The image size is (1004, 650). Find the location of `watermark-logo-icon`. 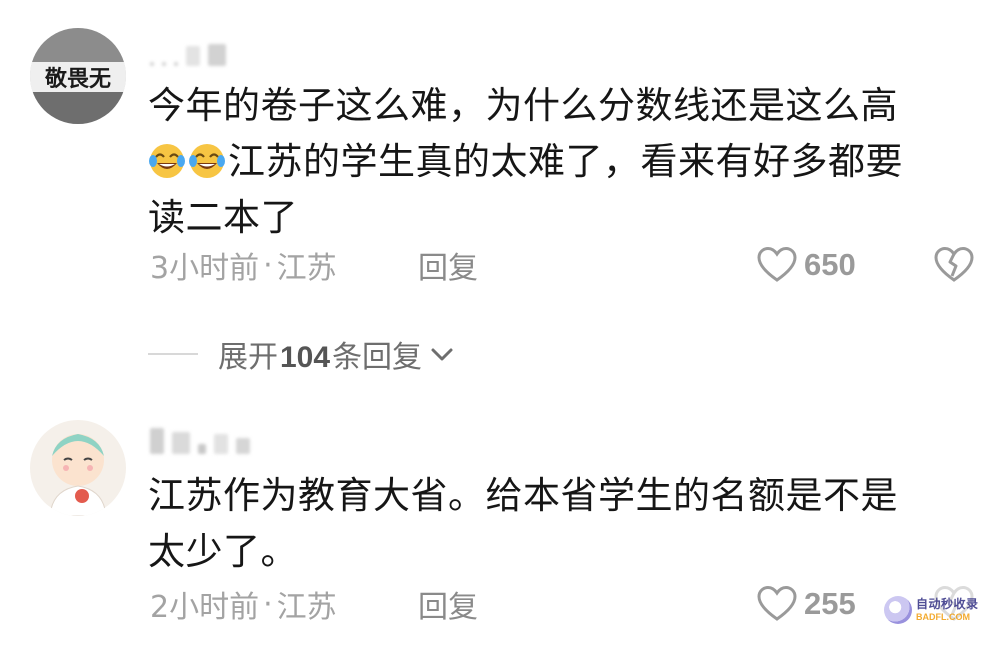

watermark-logo-icon is located at coordinates (898, 610).